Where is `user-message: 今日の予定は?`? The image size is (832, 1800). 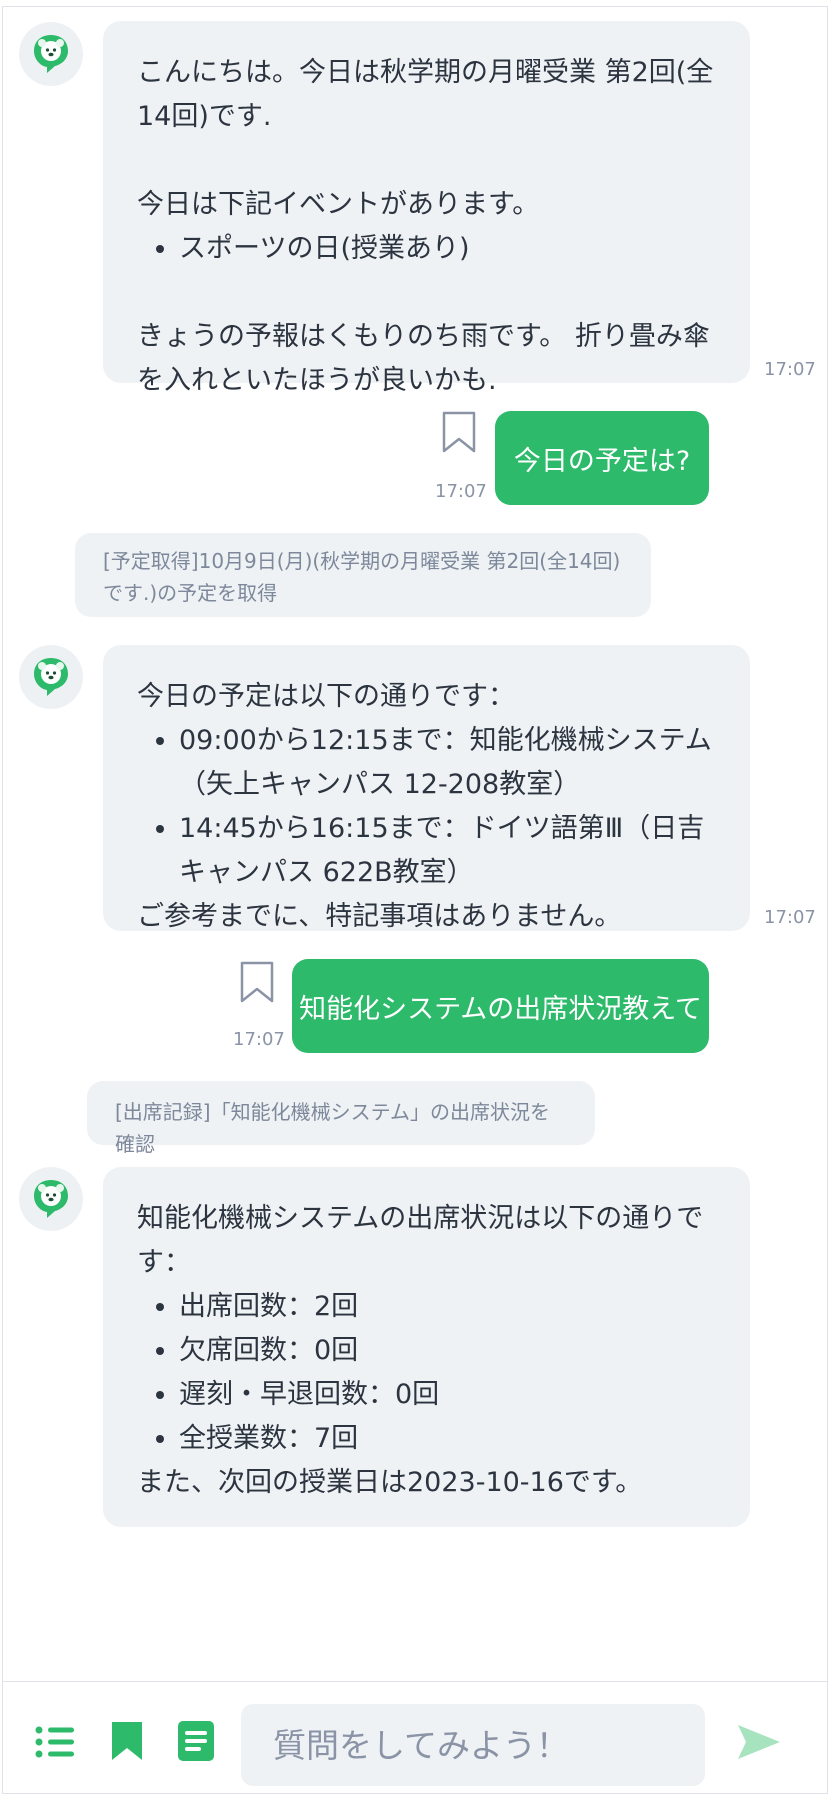 user-message: 今日の予定は? is located at coordinates (602, 458).